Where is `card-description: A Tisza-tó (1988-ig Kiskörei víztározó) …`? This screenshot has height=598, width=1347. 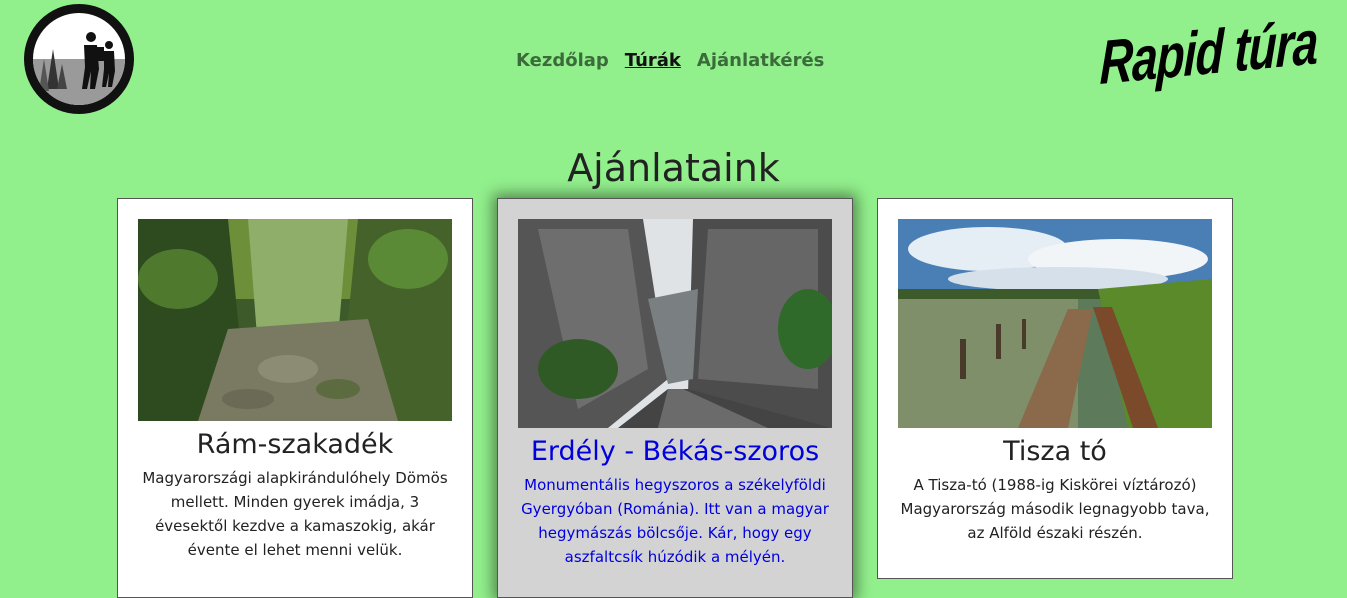
card-description: A Tisza-tó (1988-ig Kiskörei víztározó) … is located at coordinates (1055, 509).